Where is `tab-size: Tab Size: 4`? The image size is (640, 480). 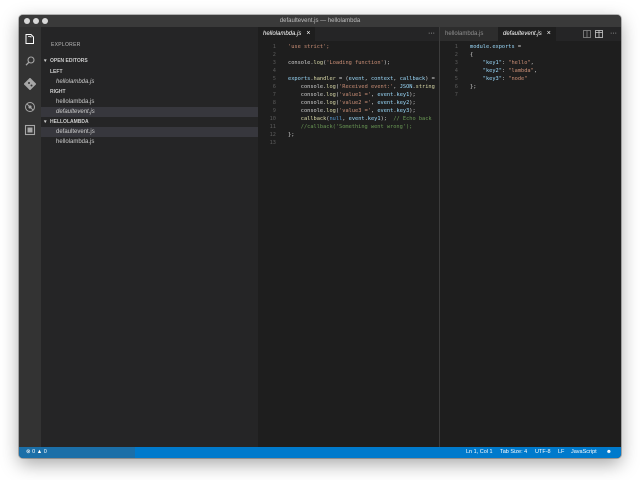
tab-size: Tab Size: 4 is located at coordinates (513, 452).